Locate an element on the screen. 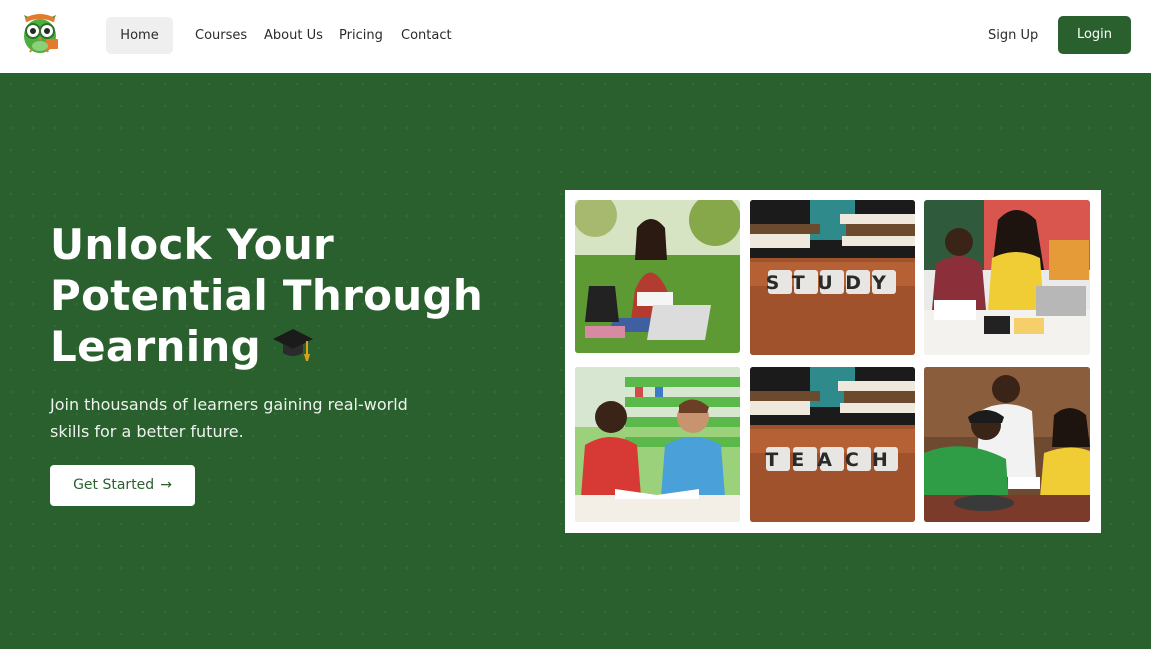 Image resolution: width=1151 pixels, height=649 pixels. study-dice: STUDY is located at coordinates (832, 282).